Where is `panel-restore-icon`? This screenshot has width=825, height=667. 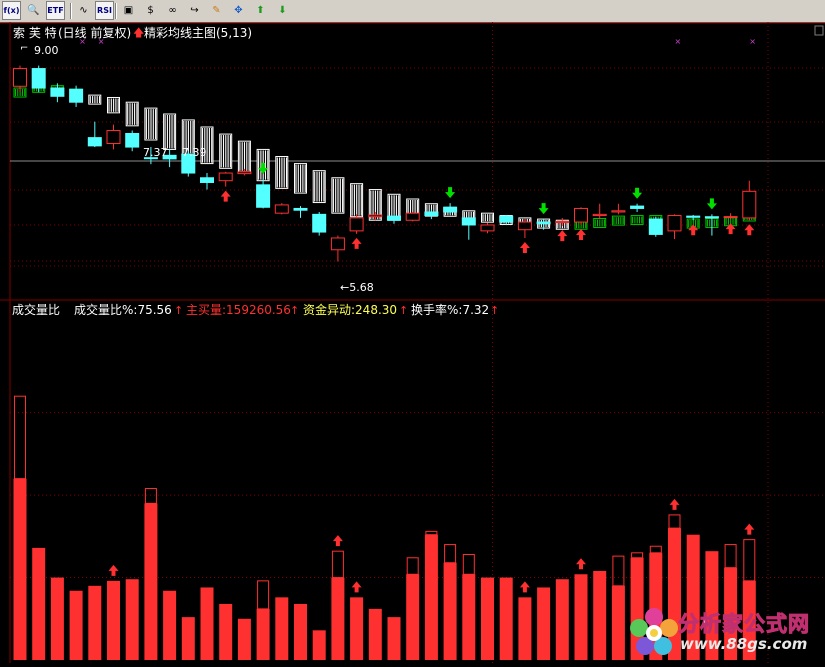 panel-restore-icon is located at coordinates (819, 30).